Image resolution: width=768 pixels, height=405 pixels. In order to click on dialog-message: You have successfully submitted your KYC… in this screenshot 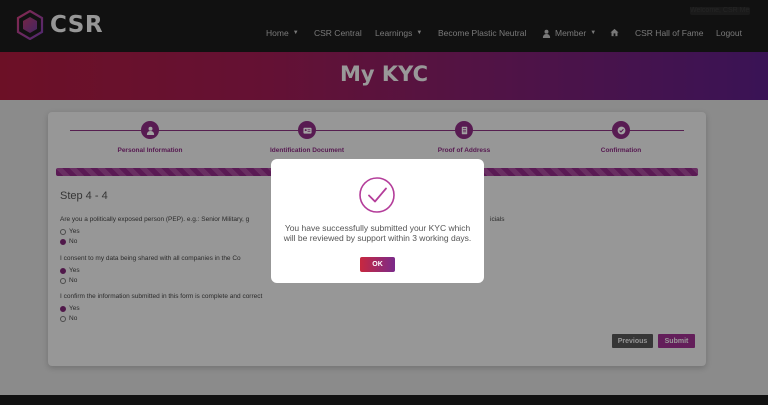, I will do `click(377, 233)`.